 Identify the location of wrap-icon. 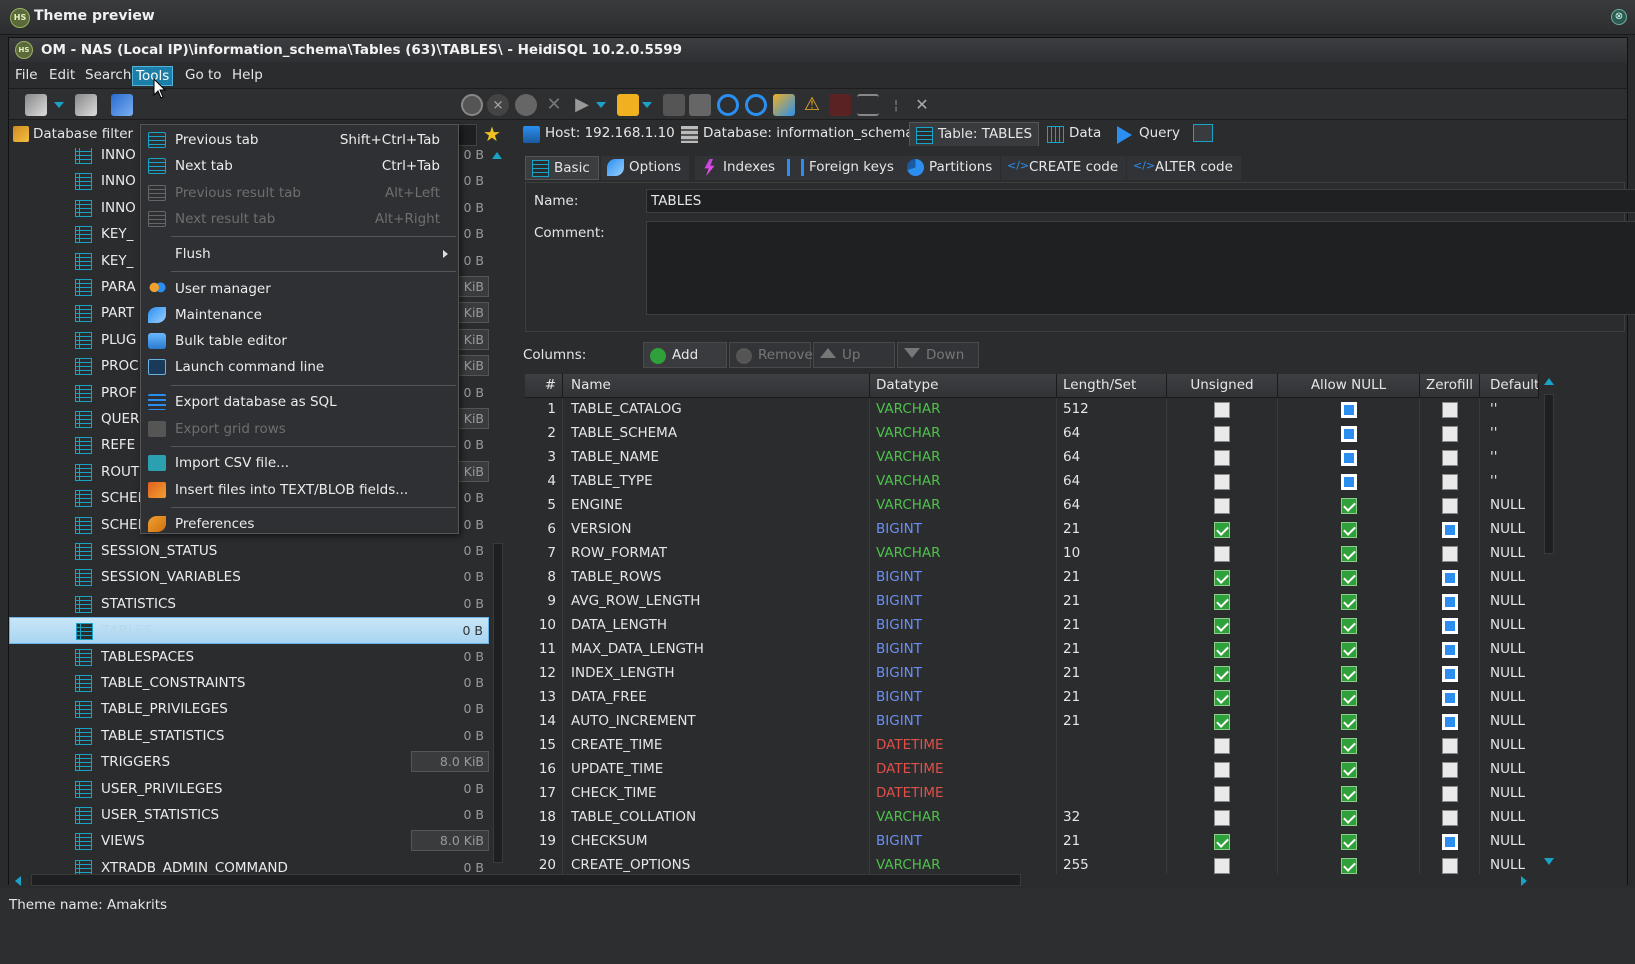
(868, 105).